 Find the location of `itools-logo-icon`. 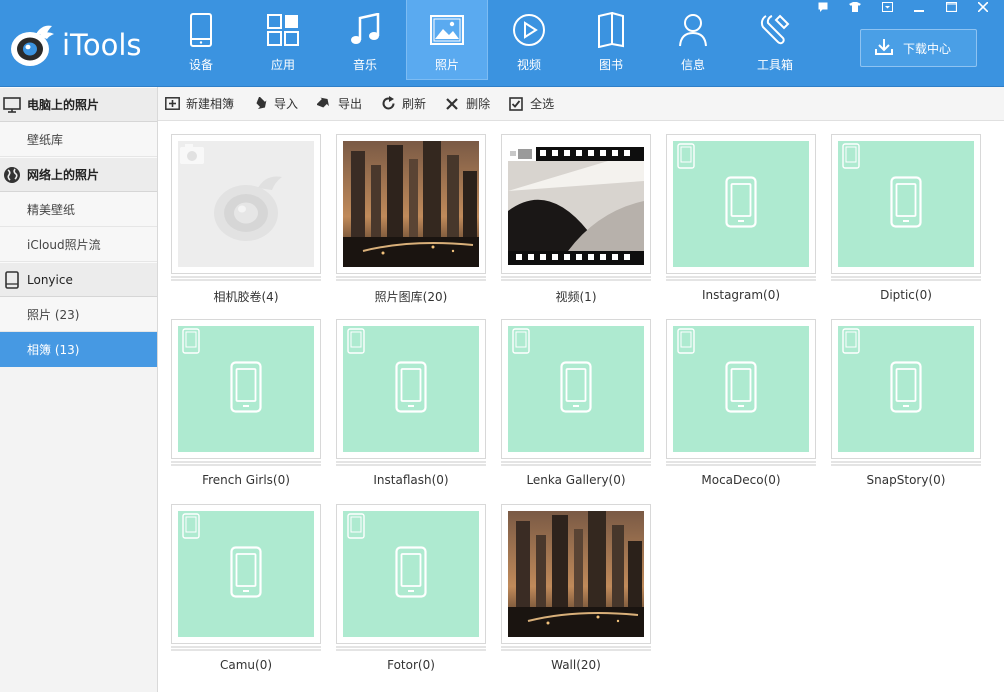

itools-logo-icon is located at coordinates (32, 45).